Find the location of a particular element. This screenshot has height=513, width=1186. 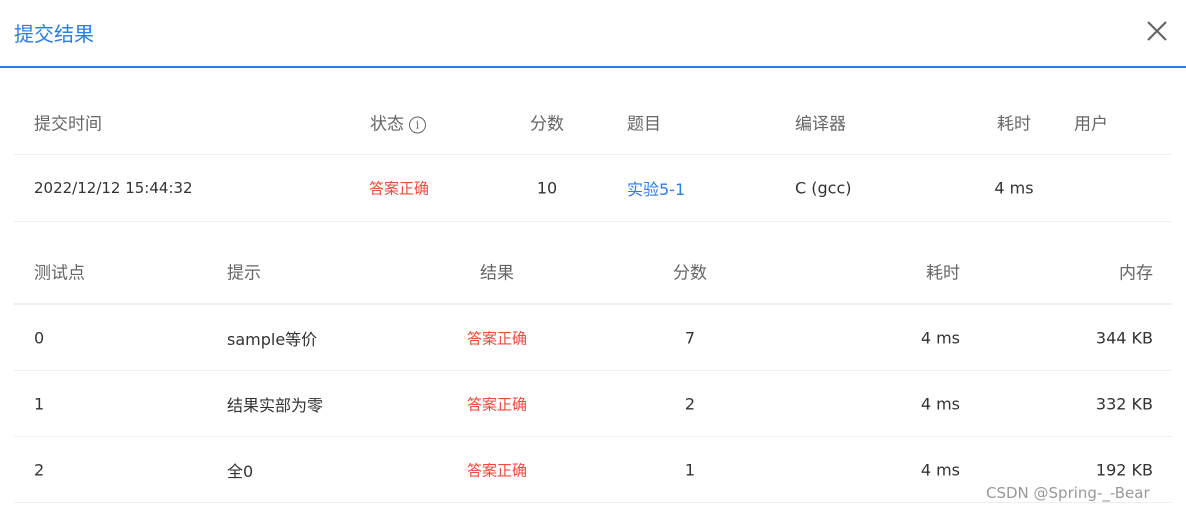

submission-score: 10 is located at coordinates (547, 188).